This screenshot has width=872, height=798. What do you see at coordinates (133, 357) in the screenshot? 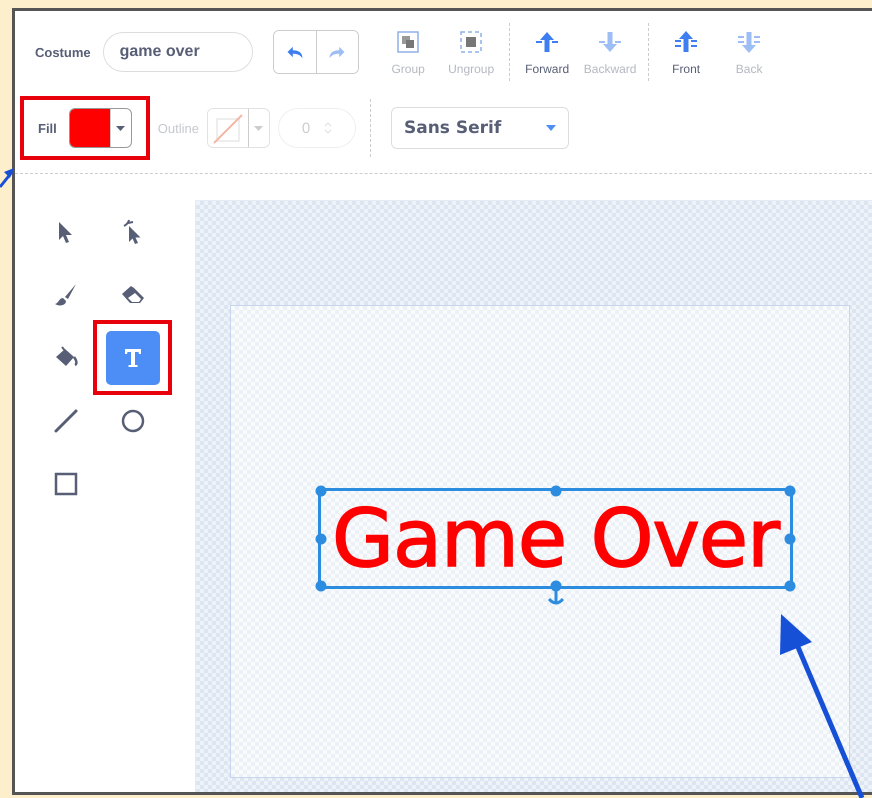
I see `text-tool` at bounding box center [133, 357].